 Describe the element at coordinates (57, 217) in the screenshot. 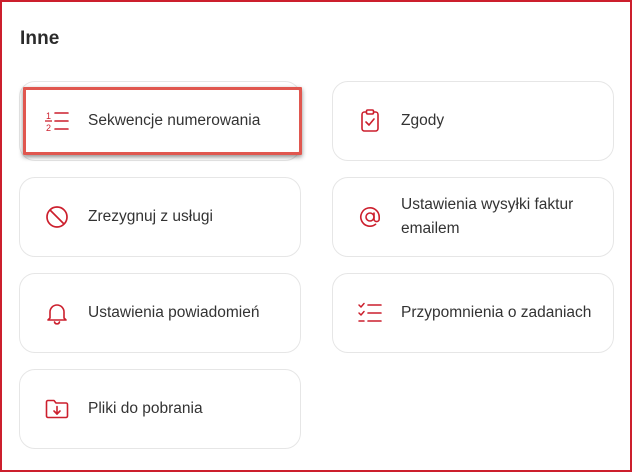

I see `prohibited-icon` at that location.